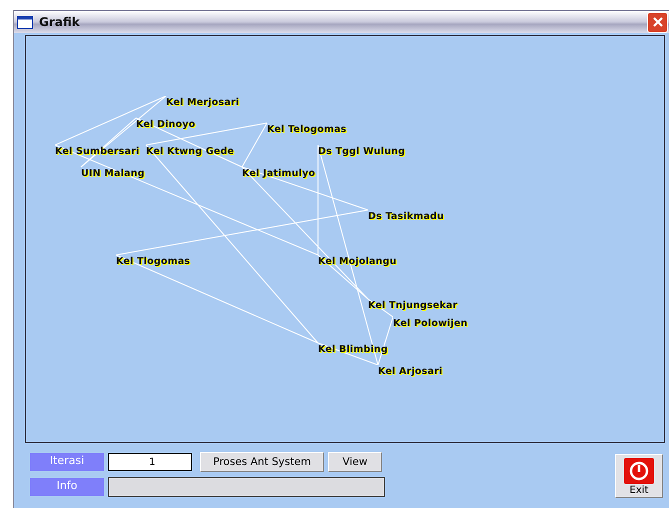  What do you see at coordinates (262, 462) in the screenshot?
I see `process-button: Proses Ant System` at bounding box center [262, 462].